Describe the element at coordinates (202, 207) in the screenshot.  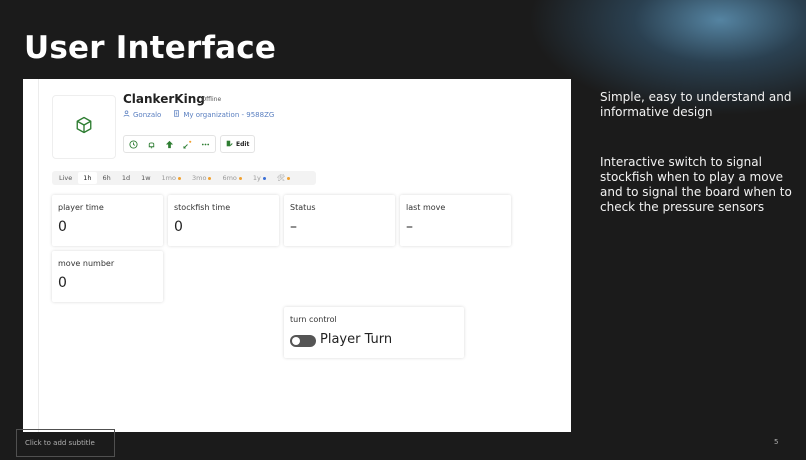
I see `widget-label: stockfish time` at that location.